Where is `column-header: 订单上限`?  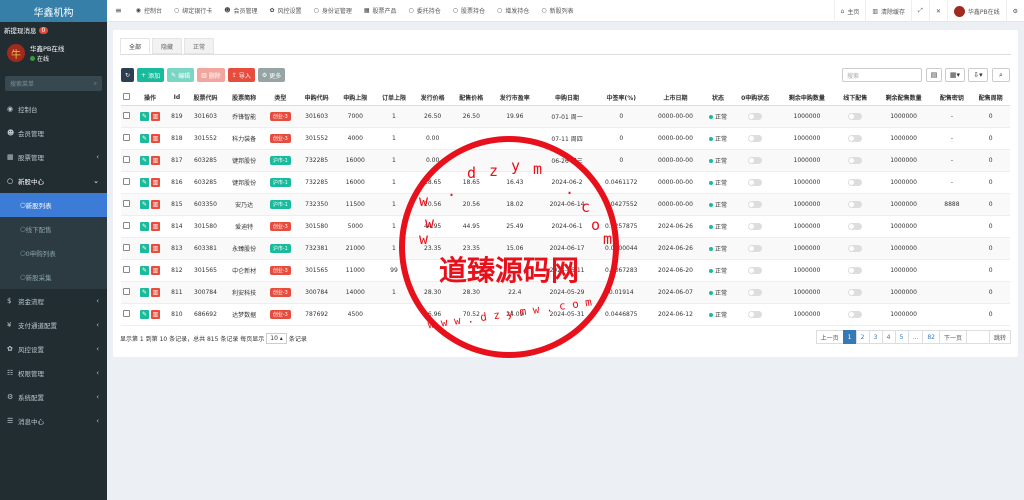
column-header: 订单上限 is located at coordinates (394, 98).